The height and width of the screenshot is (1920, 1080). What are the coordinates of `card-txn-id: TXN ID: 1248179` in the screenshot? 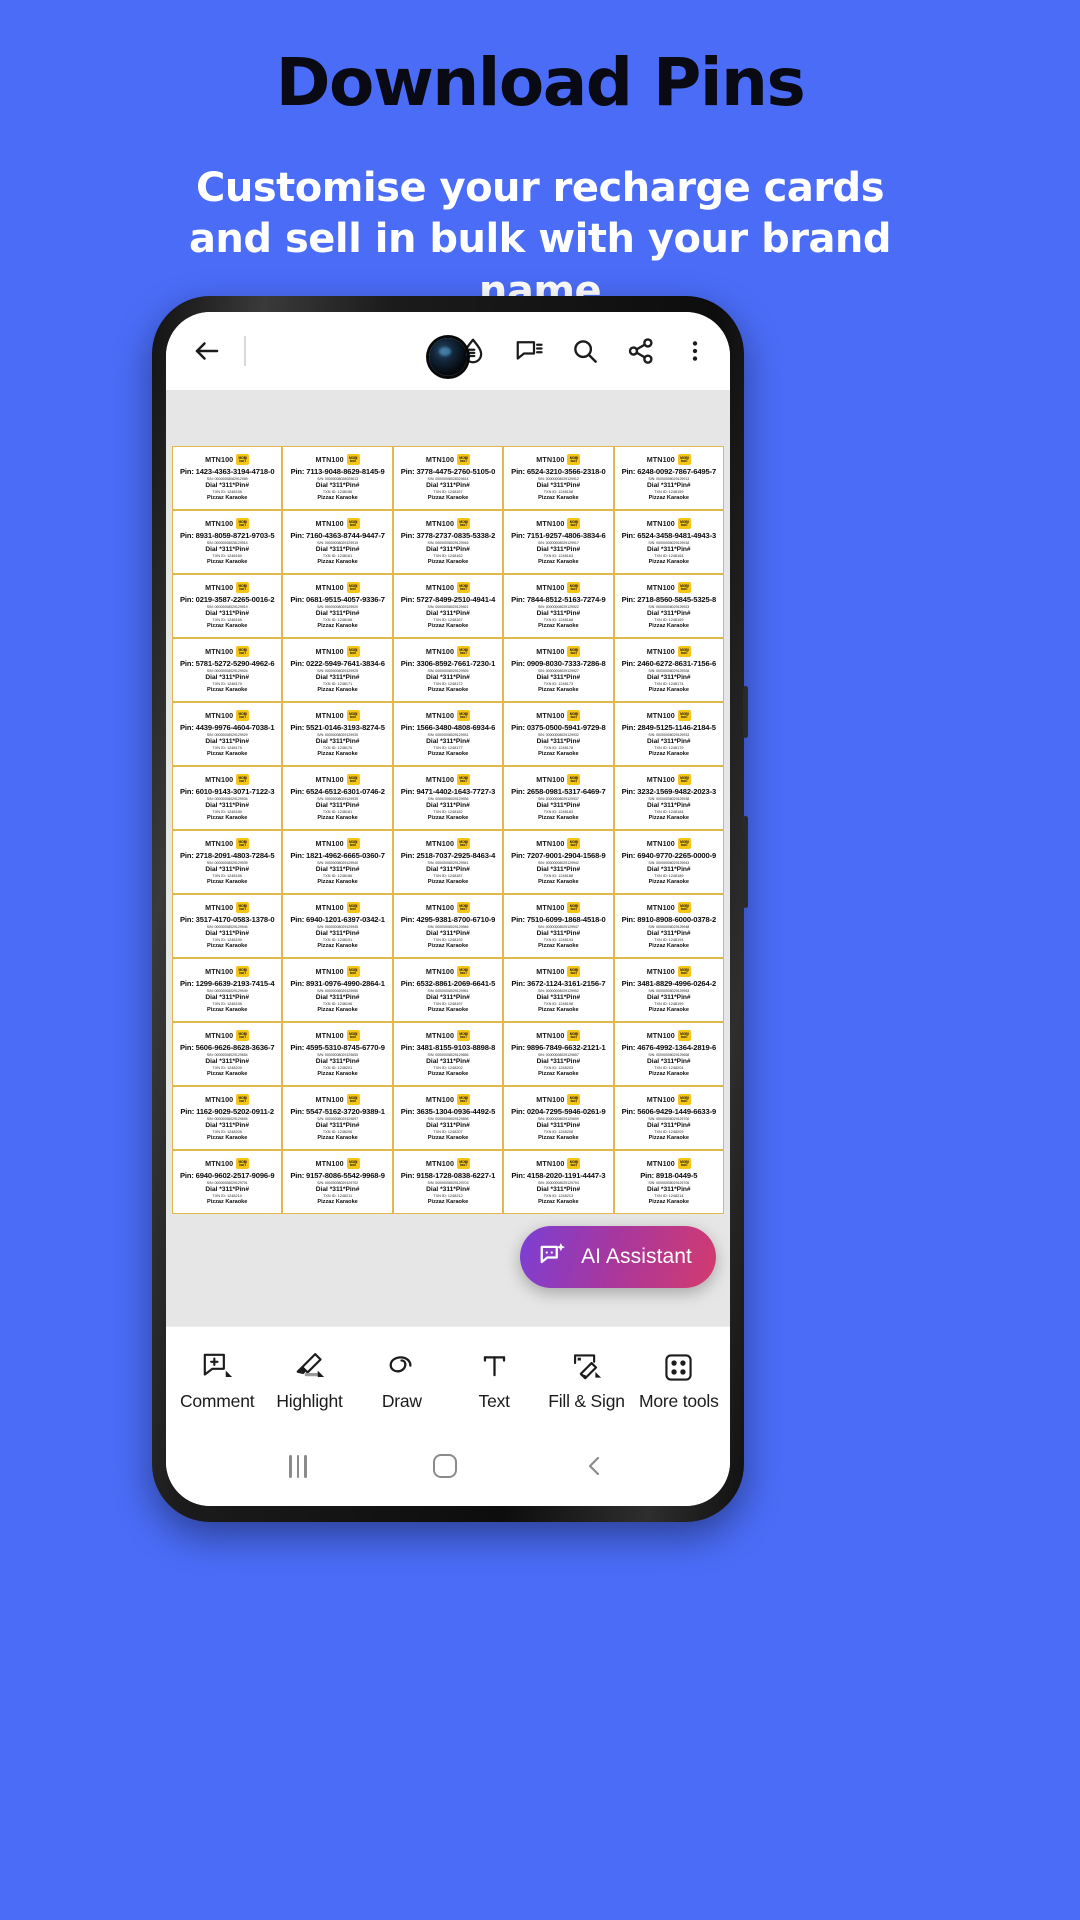 It's located at (669, 747).